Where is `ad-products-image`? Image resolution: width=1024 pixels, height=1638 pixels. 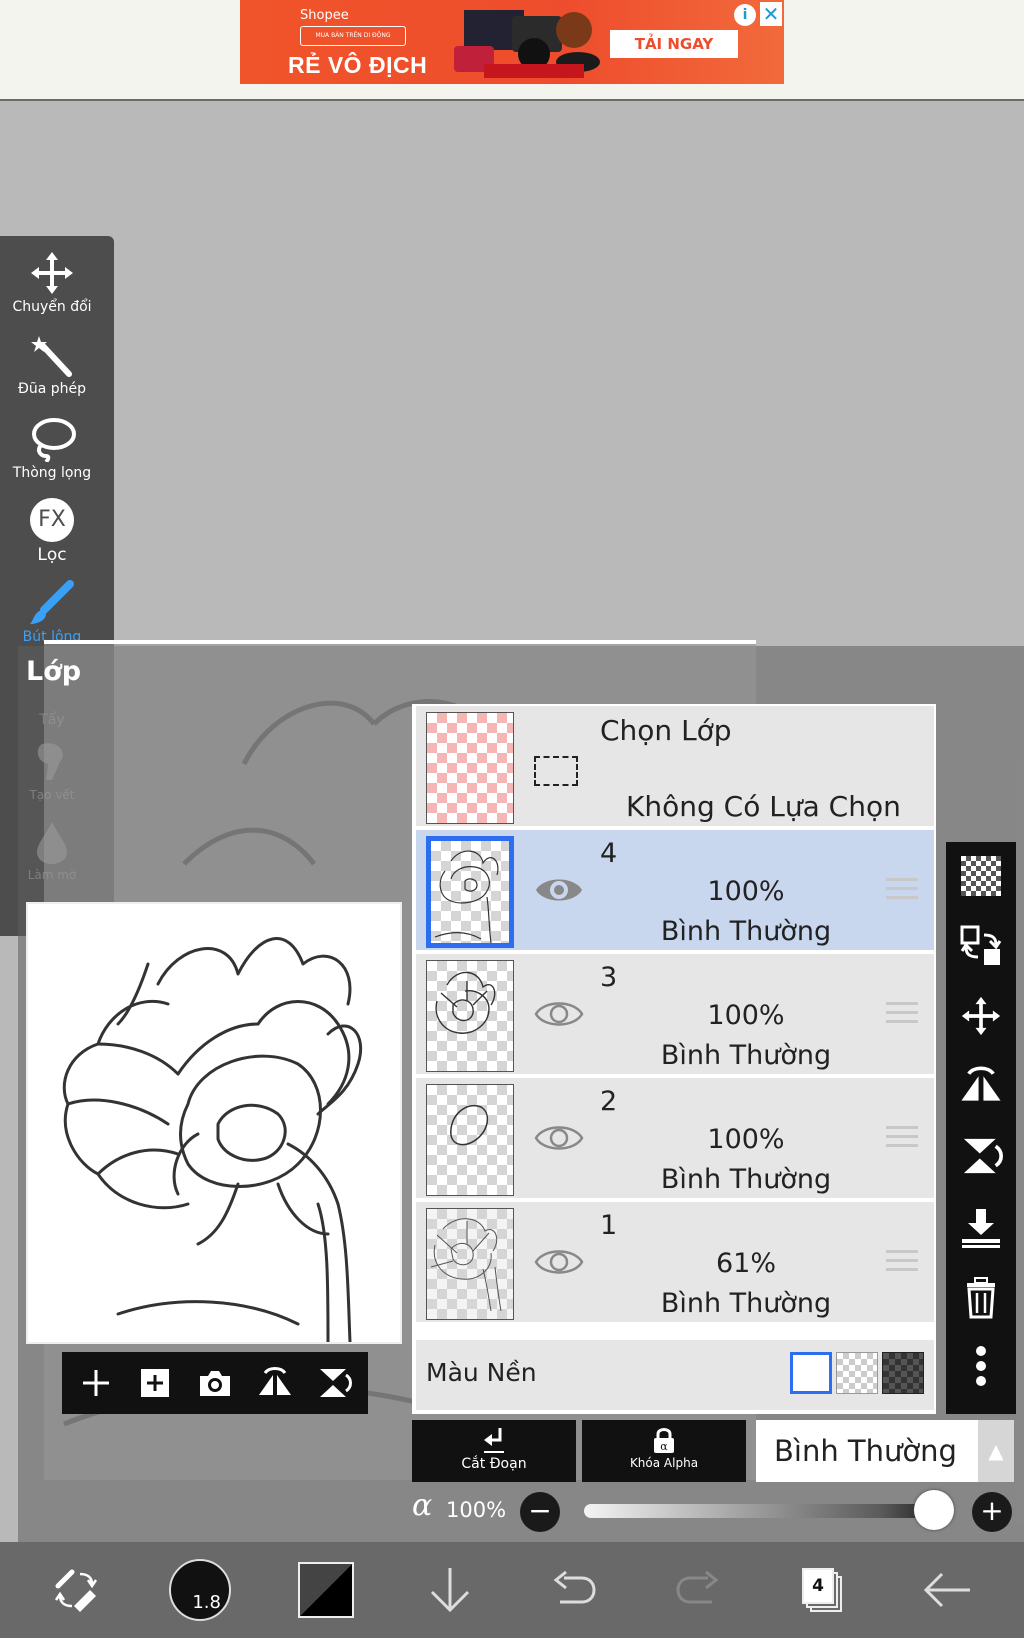 ad-products-image is located at coordinates (527, 44).